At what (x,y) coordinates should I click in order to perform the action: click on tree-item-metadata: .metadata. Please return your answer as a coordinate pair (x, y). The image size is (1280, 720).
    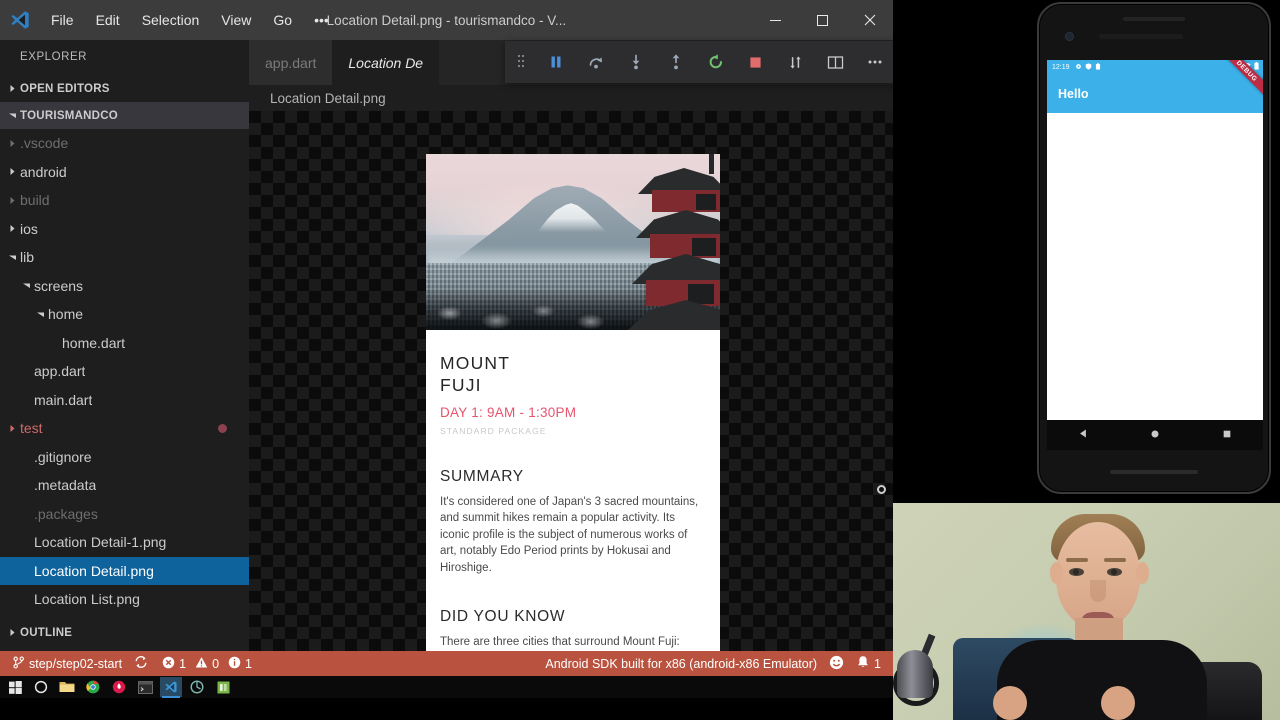
    Looking at the image, I should click on (124, 485).